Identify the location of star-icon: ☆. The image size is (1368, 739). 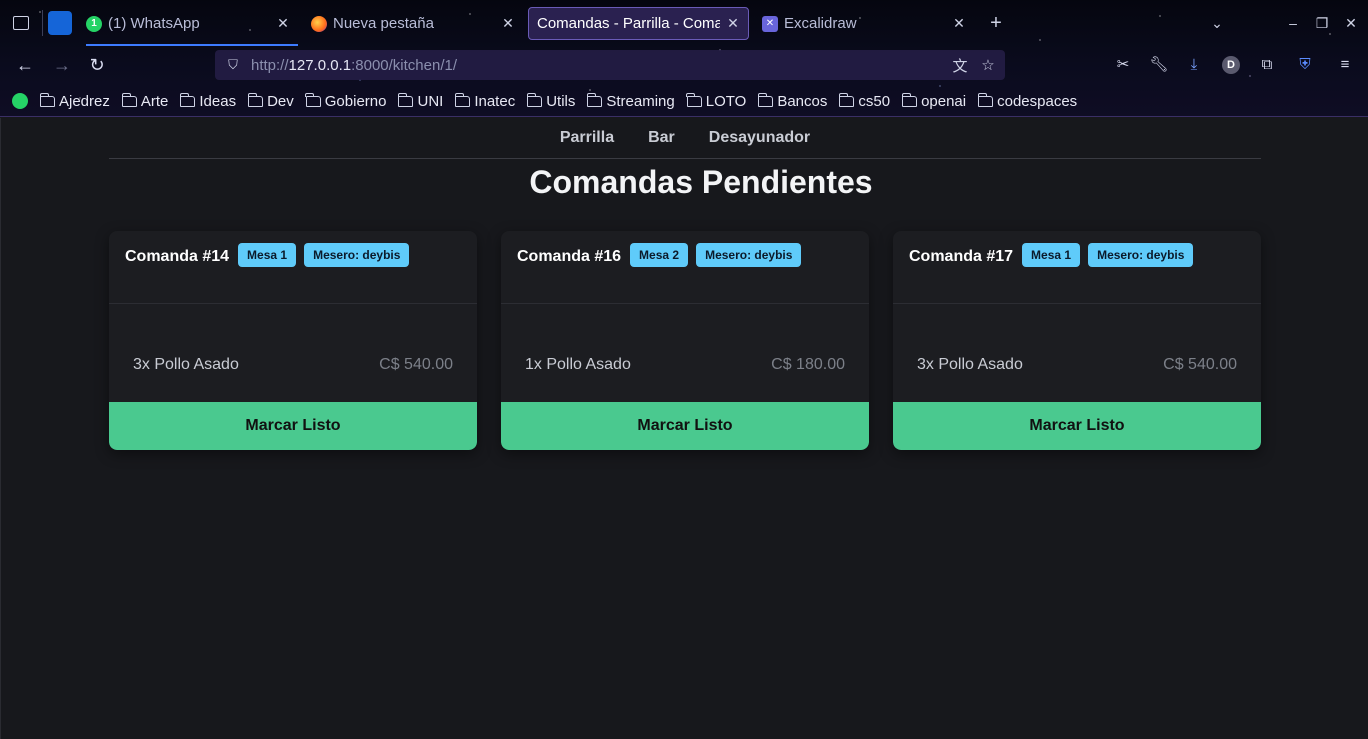
(988, 65).